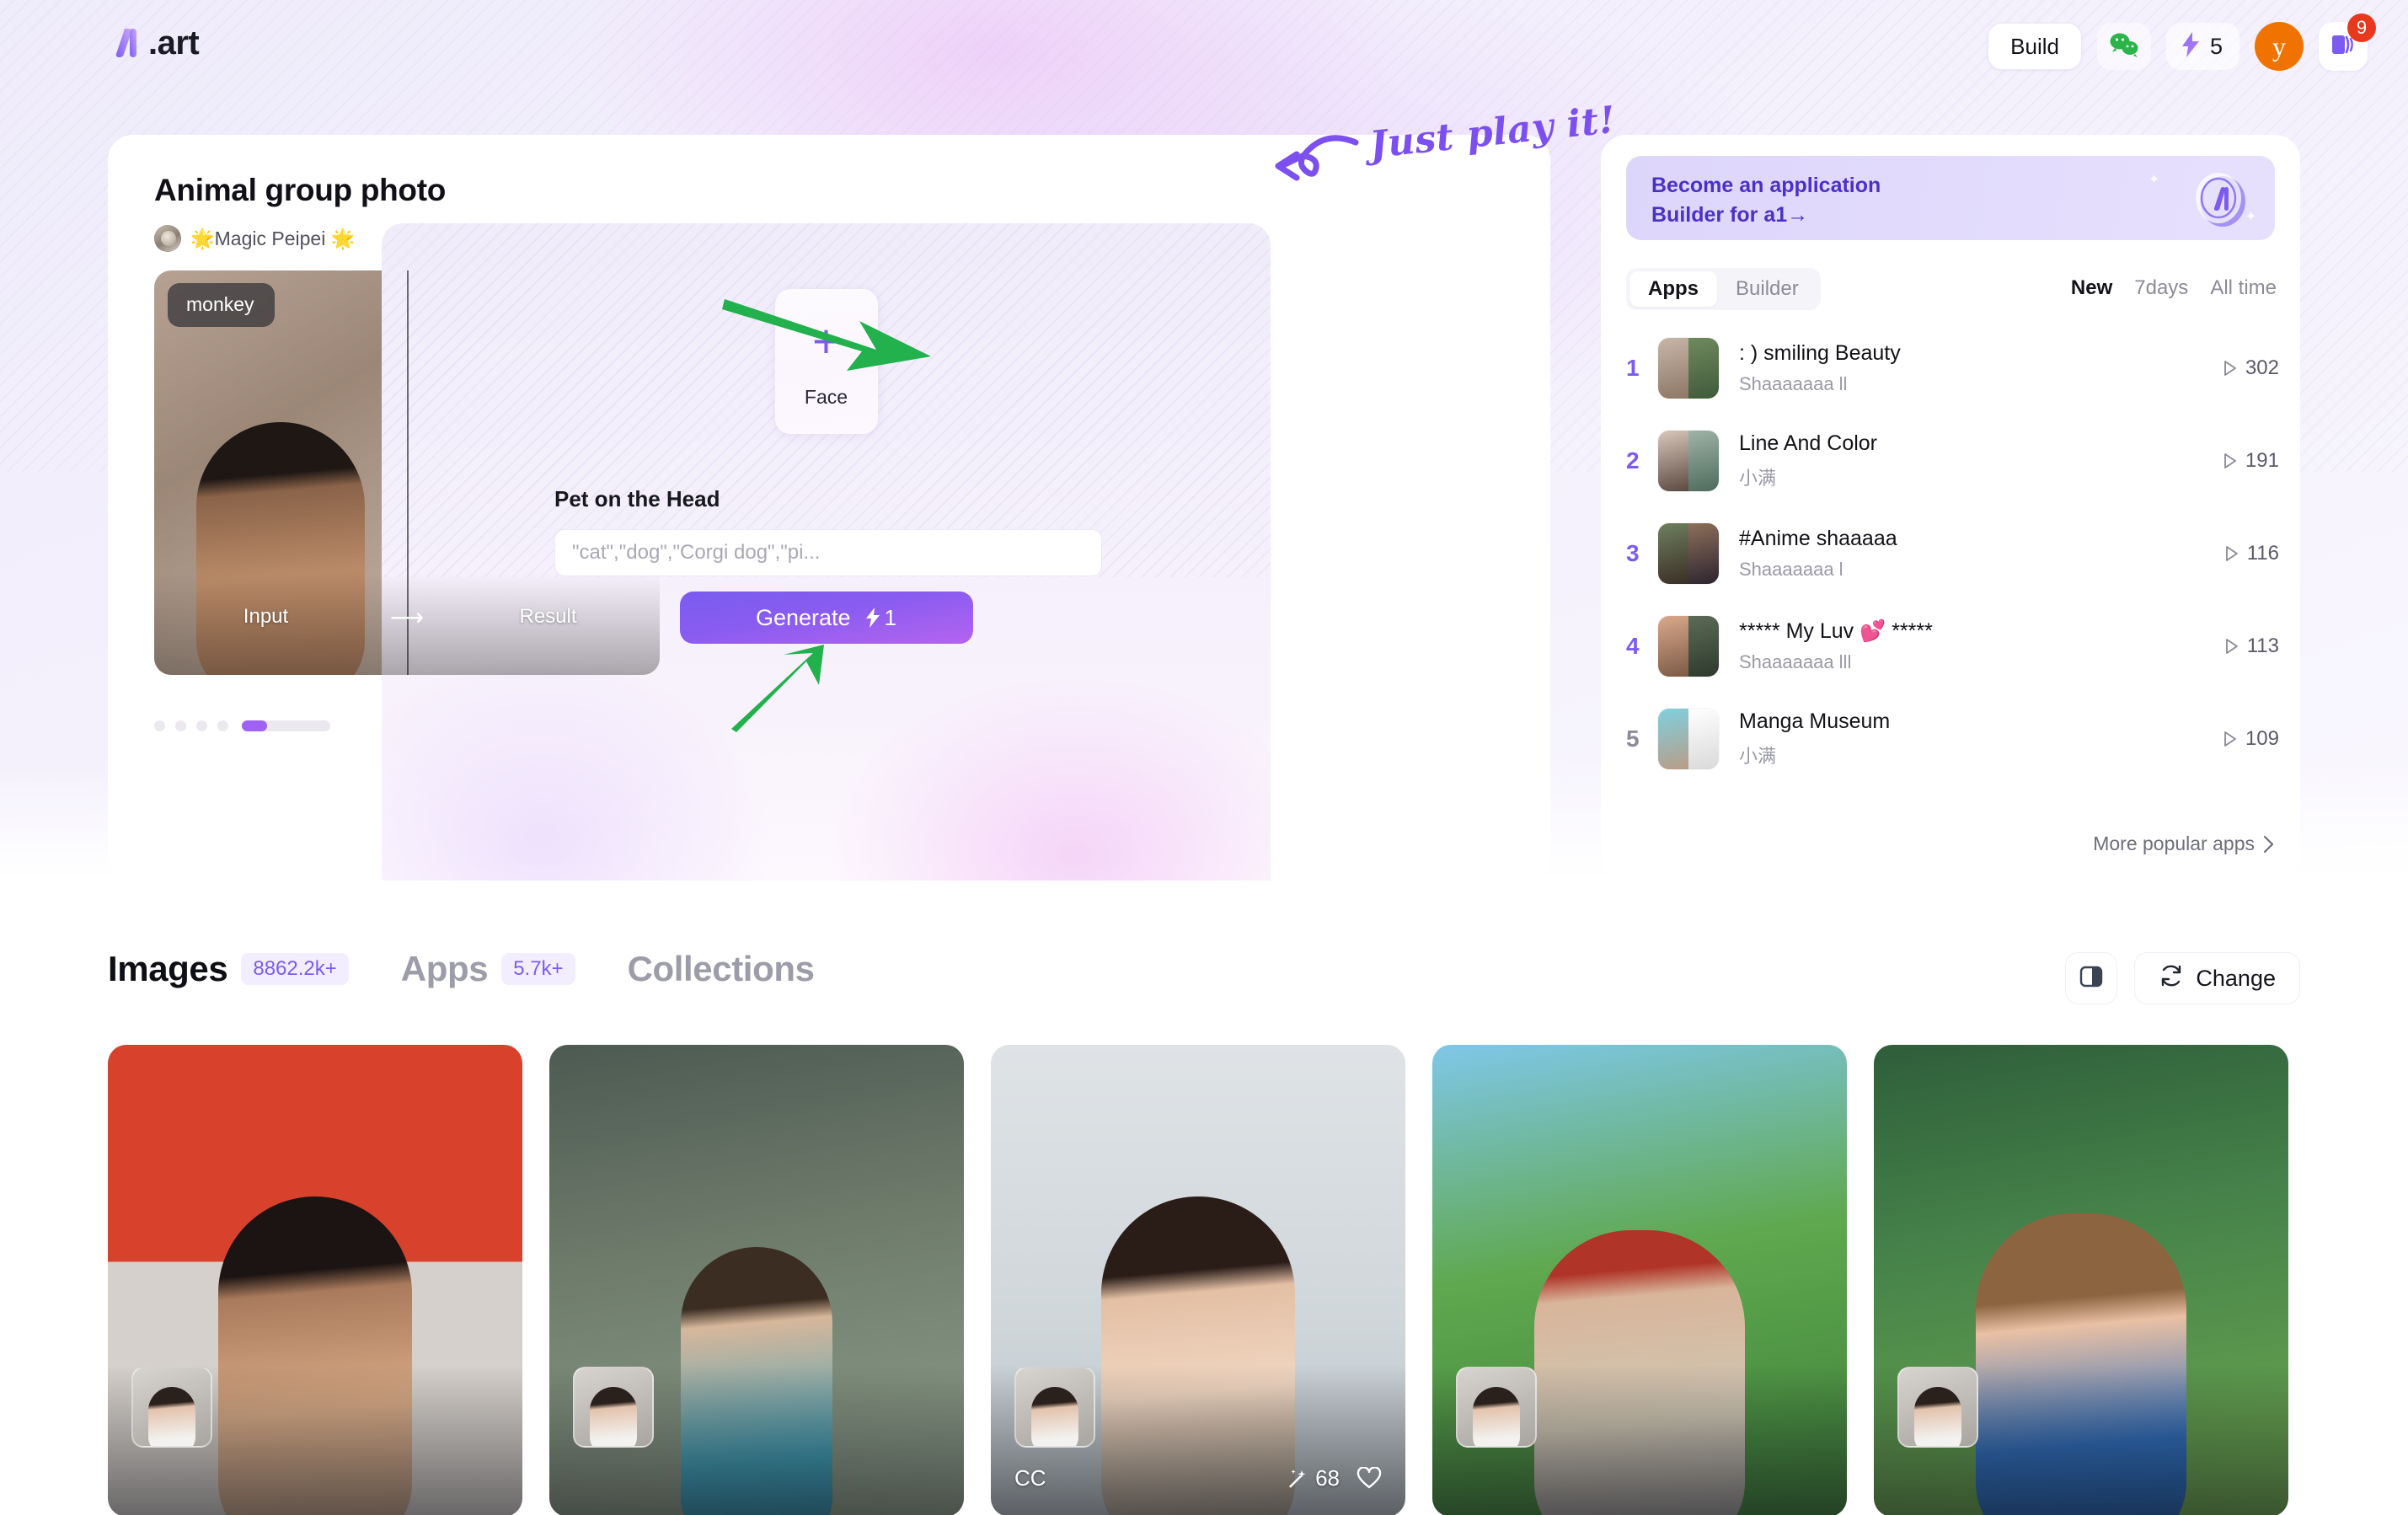 This screenshot has height=1515, width=2408. What do you see at coordinates (2091, 288) in the screenshot?
I see `filter-new: New` at bounding box center [2091, 288].